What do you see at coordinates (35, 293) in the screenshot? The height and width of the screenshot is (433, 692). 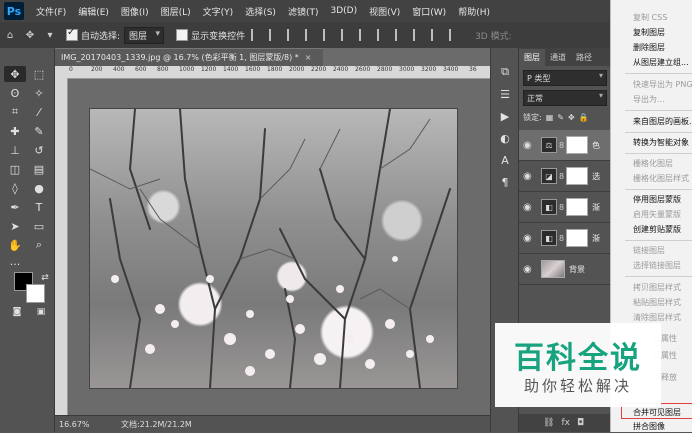 I see `background-color-swatch` at bounding box center [35, 293].